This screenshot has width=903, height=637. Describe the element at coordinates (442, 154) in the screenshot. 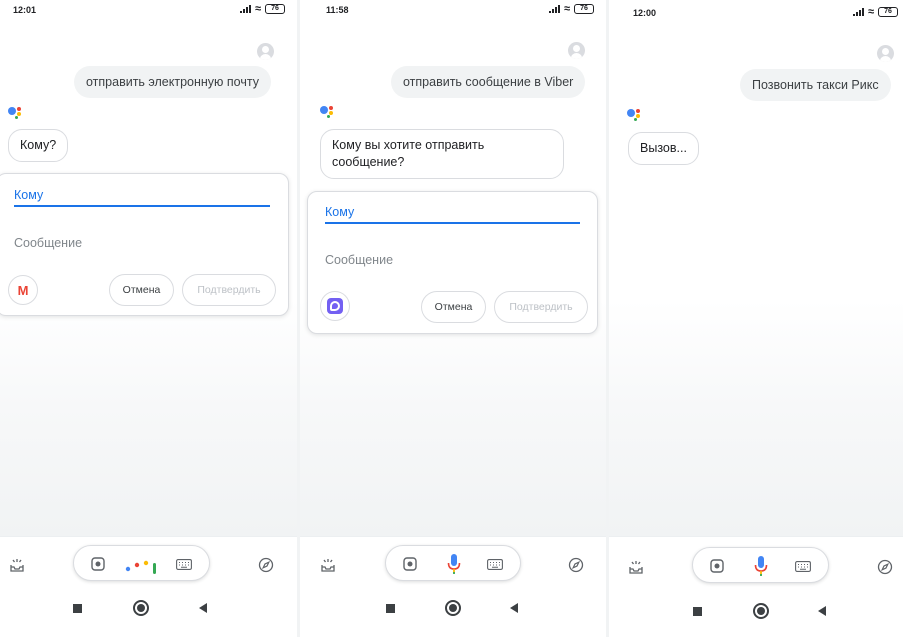

I see `assistant-reply-bubble: Кому вы хотите отправить сообщение?` at that location.